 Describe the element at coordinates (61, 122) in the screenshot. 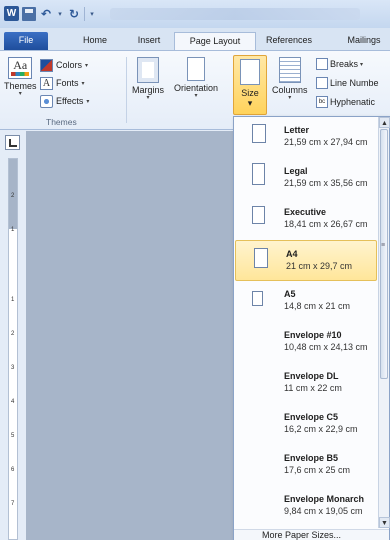

I see `themes-group-label: Themes` at that location.